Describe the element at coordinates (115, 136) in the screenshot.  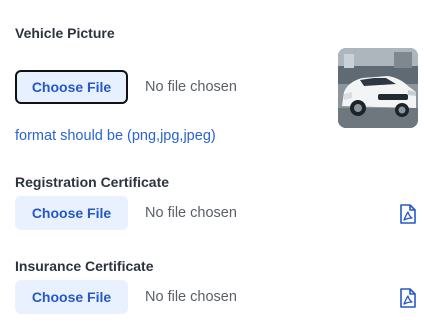
I see `vehicle-picture-format-hint: format should be (png,jpg,jpeg)` at that location.